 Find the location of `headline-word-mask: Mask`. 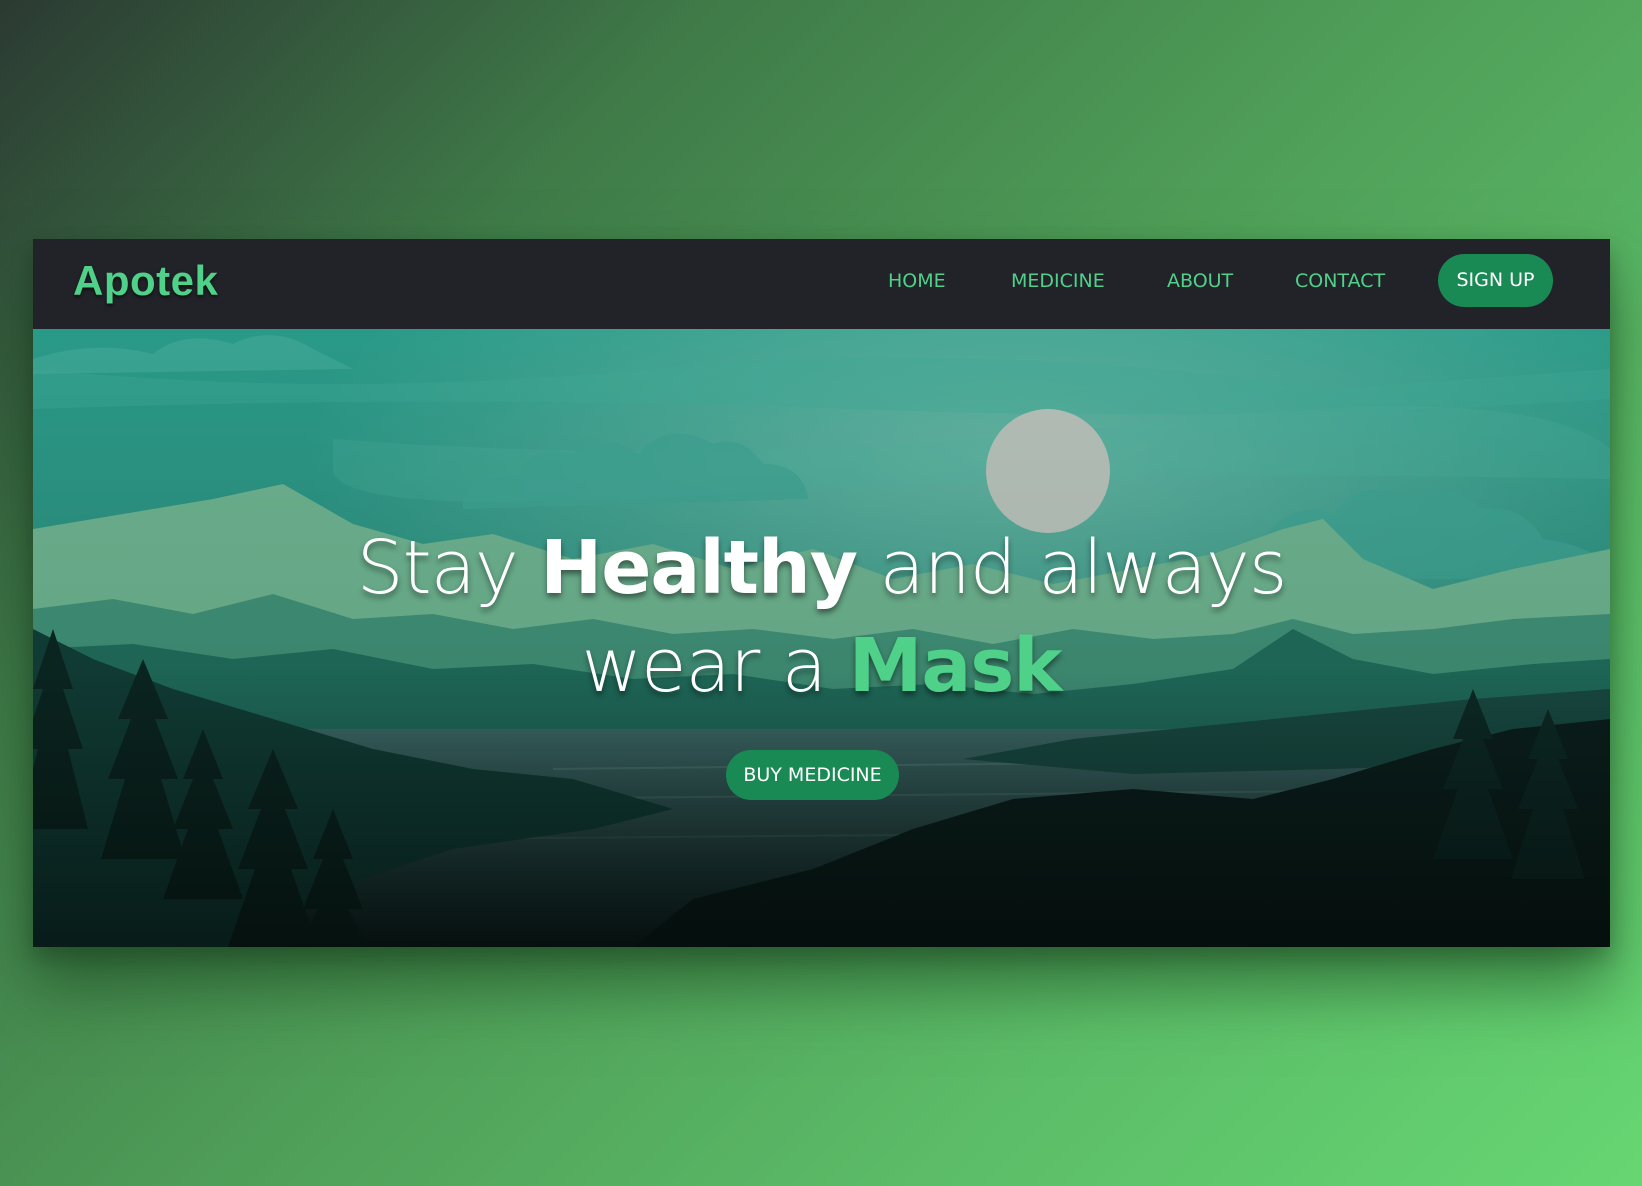

headline-word-mask: Mask is located at coordinates (955, 666).